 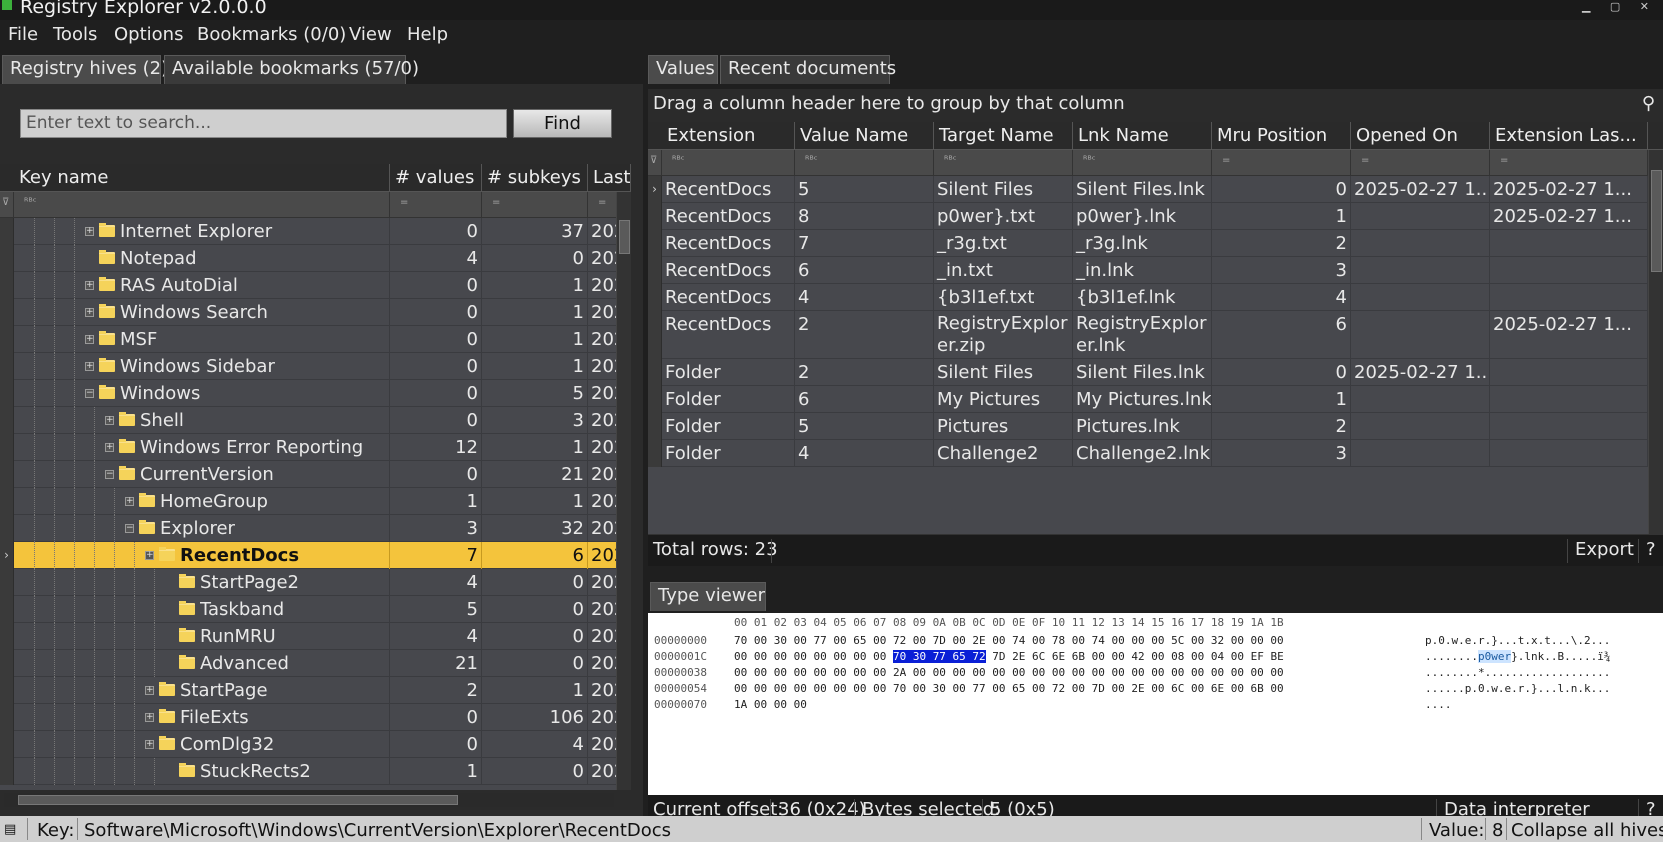 What do you see at coordinates (85, 69) in the screenshot?
I see `tab-registry-hives: Registry hives (2)` at bounding box center [85, 69].